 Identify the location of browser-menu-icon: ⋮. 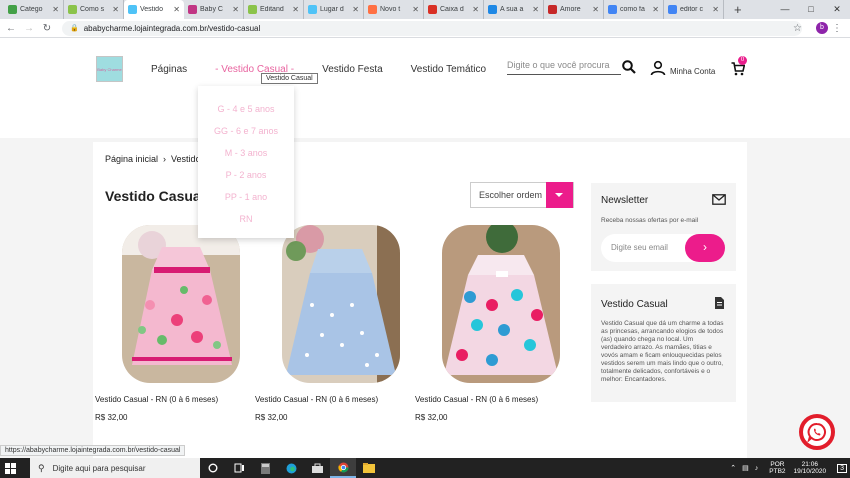
(837, 28).